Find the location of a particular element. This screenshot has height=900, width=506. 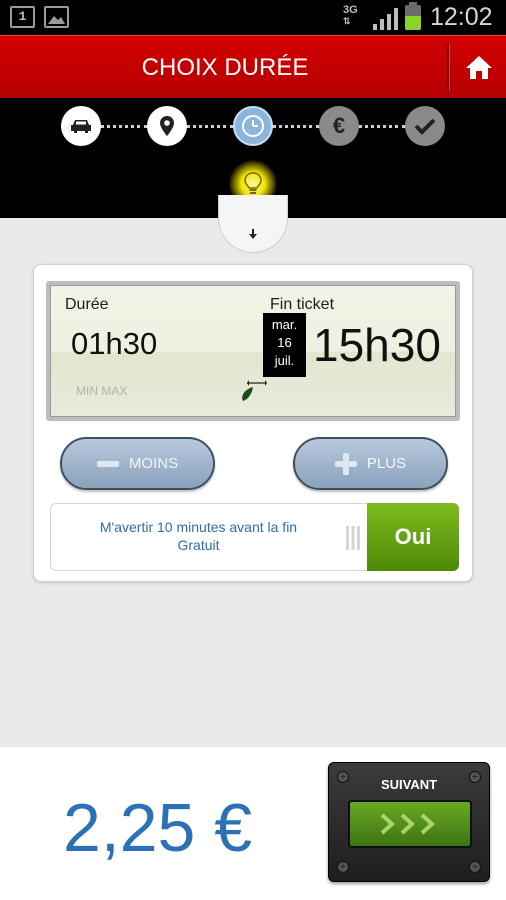

plus-button: PLUS is located at coordinates (370, 463).